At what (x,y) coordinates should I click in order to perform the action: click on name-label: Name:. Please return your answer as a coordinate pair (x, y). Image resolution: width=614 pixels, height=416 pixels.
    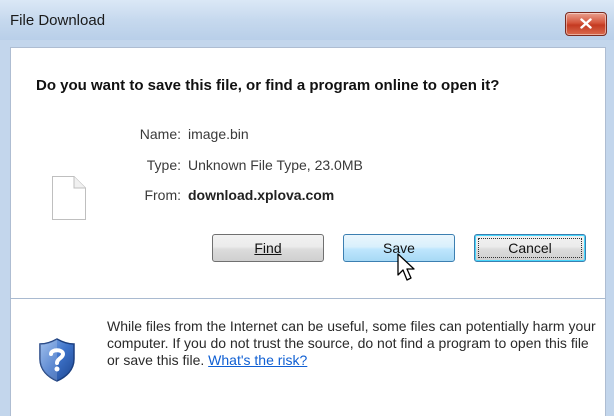
    Looking at the image, I should click on (160, 134).